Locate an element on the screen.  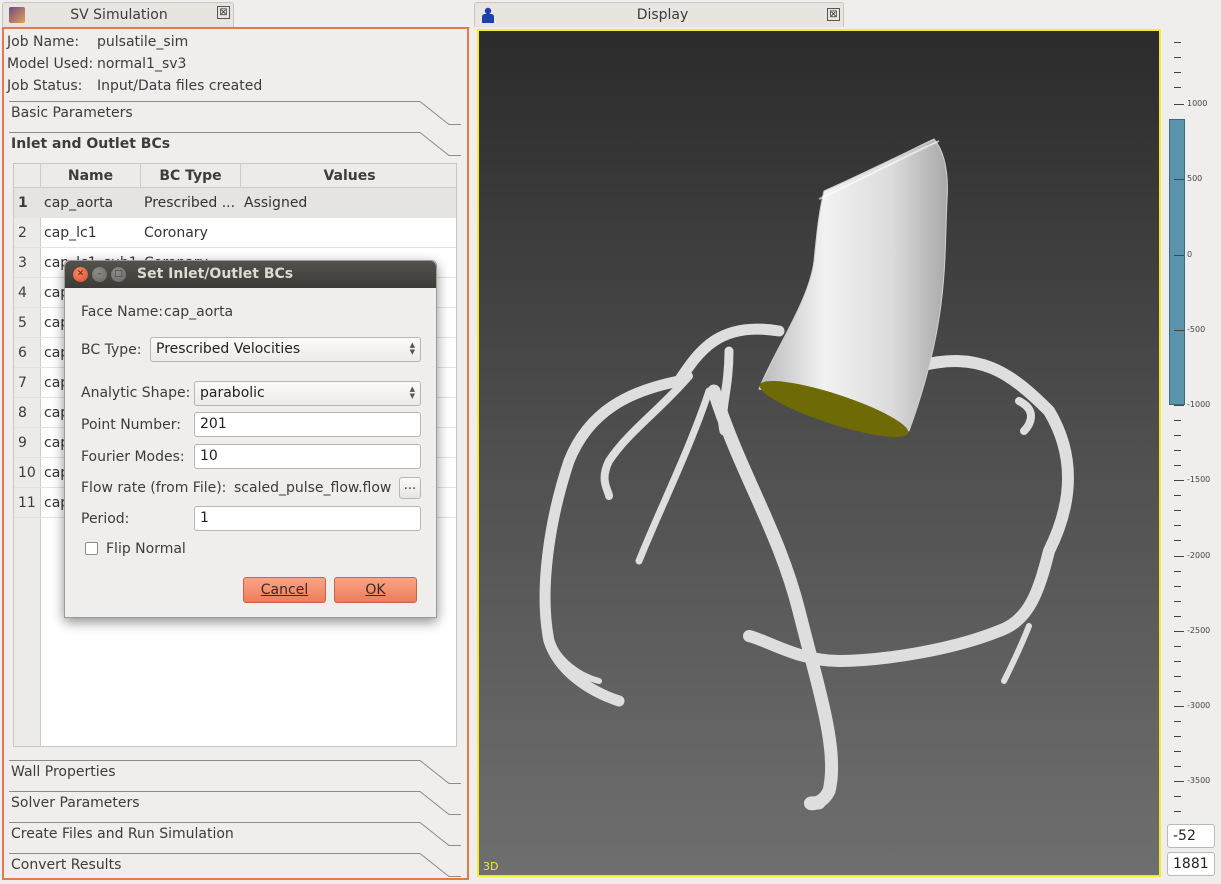
scale-label: 500 is located at coordinates (1195, 178).